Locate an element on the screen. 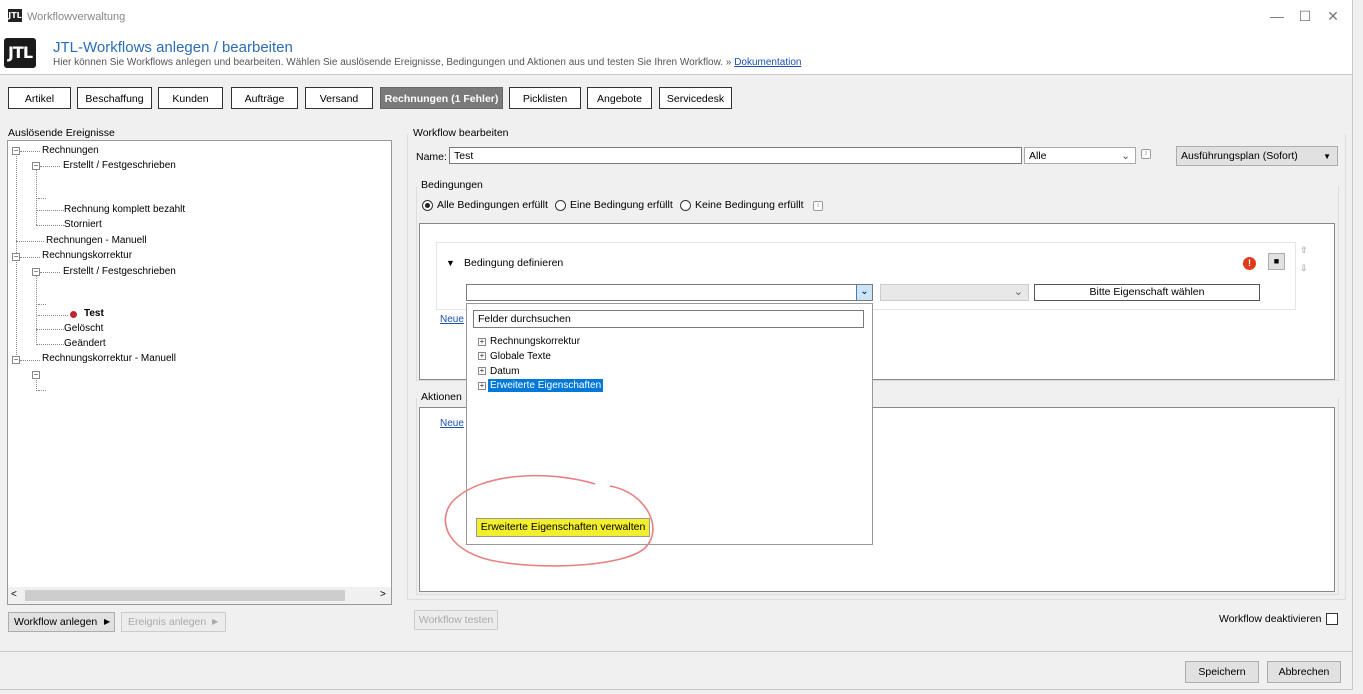  arrow-up-icon: ⇧ is located at coordinates (1304, 250).